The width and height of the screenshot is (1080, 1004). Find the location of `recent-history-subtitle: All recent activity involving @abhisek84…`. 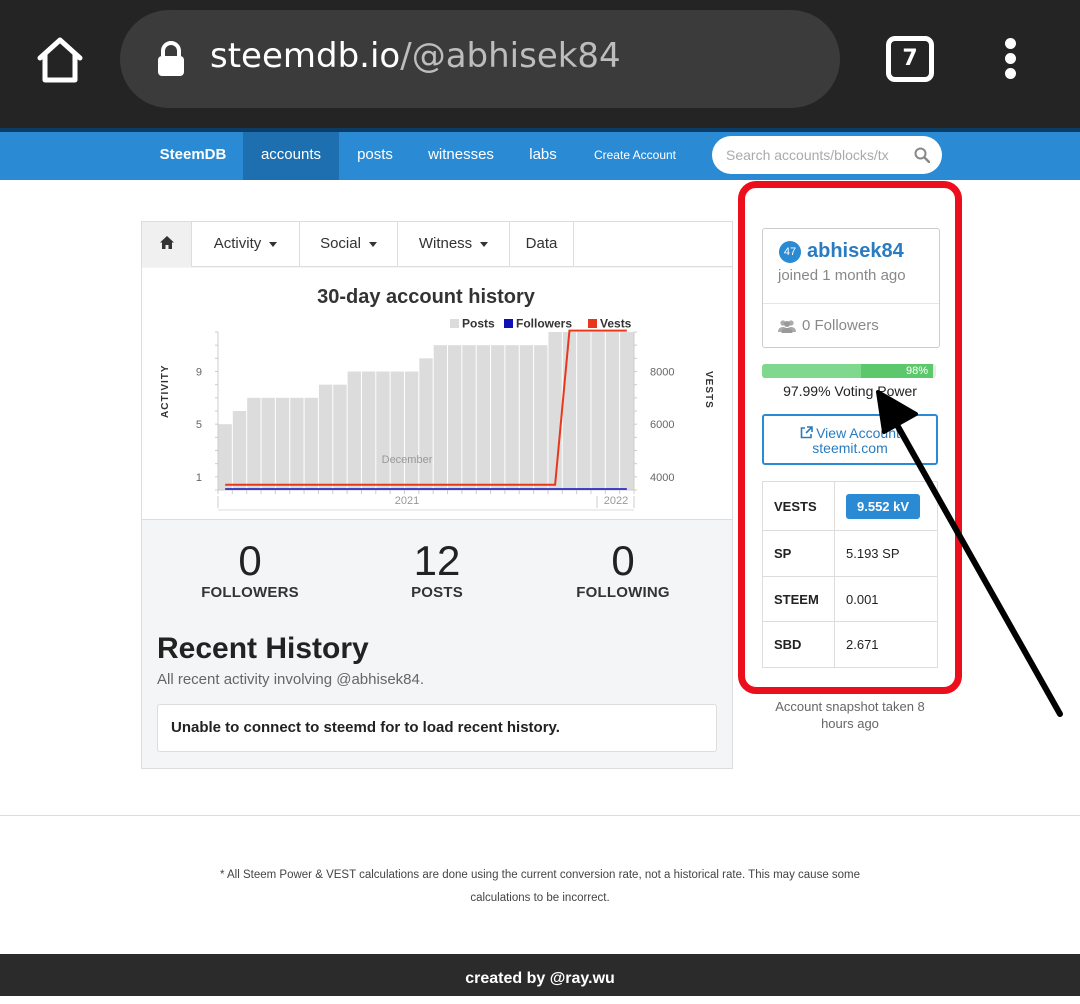

recent-history-subtitle: All recent activity involving @abhisek84… is located at coordinates (291, 679).